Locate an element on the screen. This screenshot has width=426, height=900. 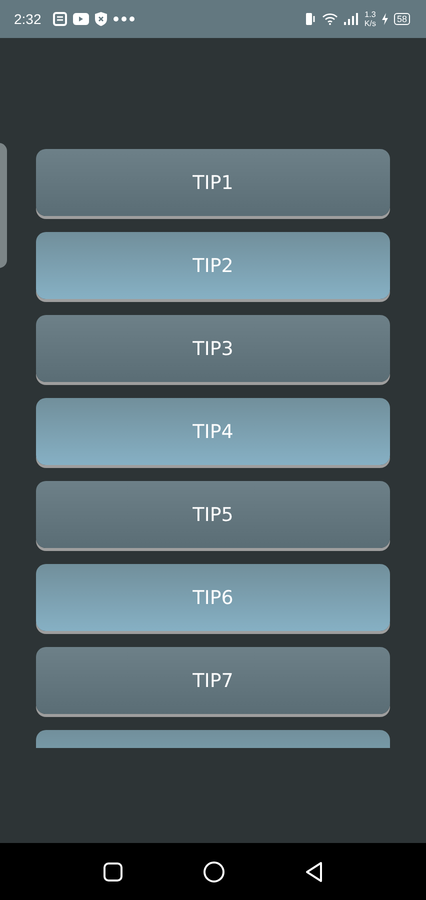
tip-button: TIP3 is located at coordinates (213, 348).